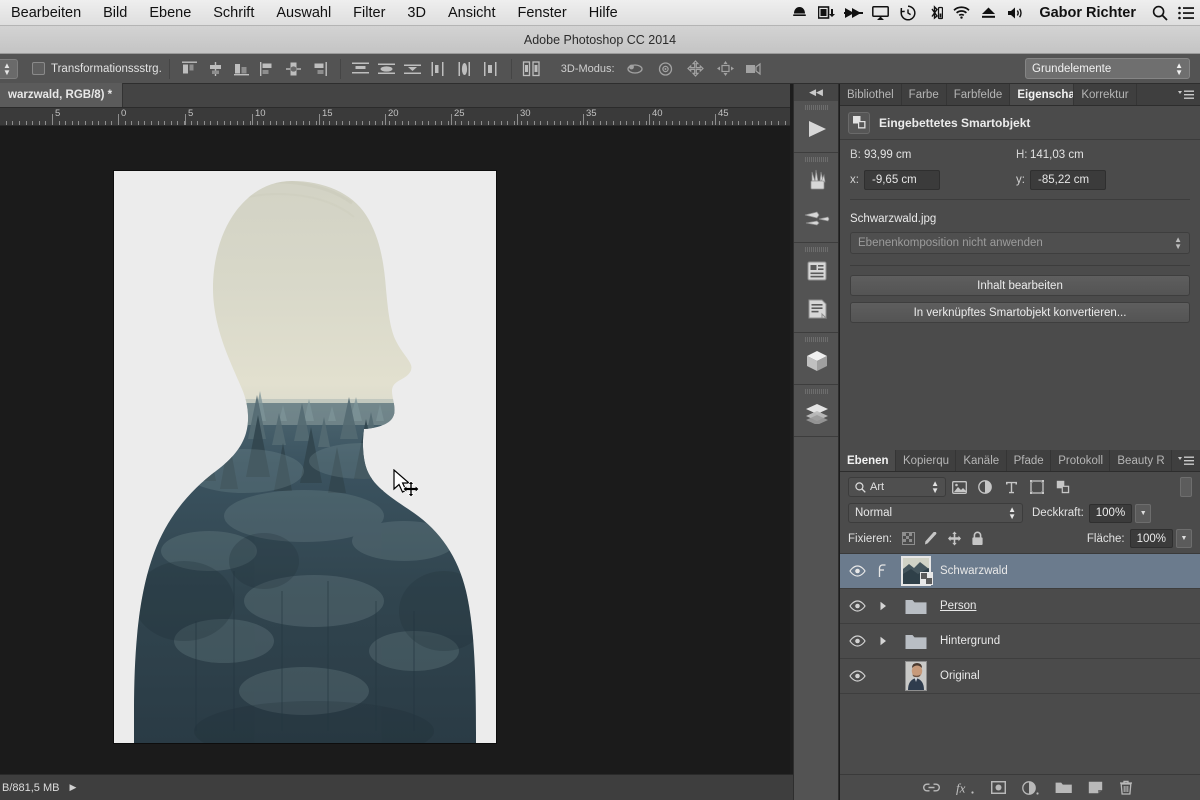  What do you see at coordinates (62, 95) in the screenshot?
I see `document-tab: warzwald, RGB/8) *` at bounding box center [62, 95].